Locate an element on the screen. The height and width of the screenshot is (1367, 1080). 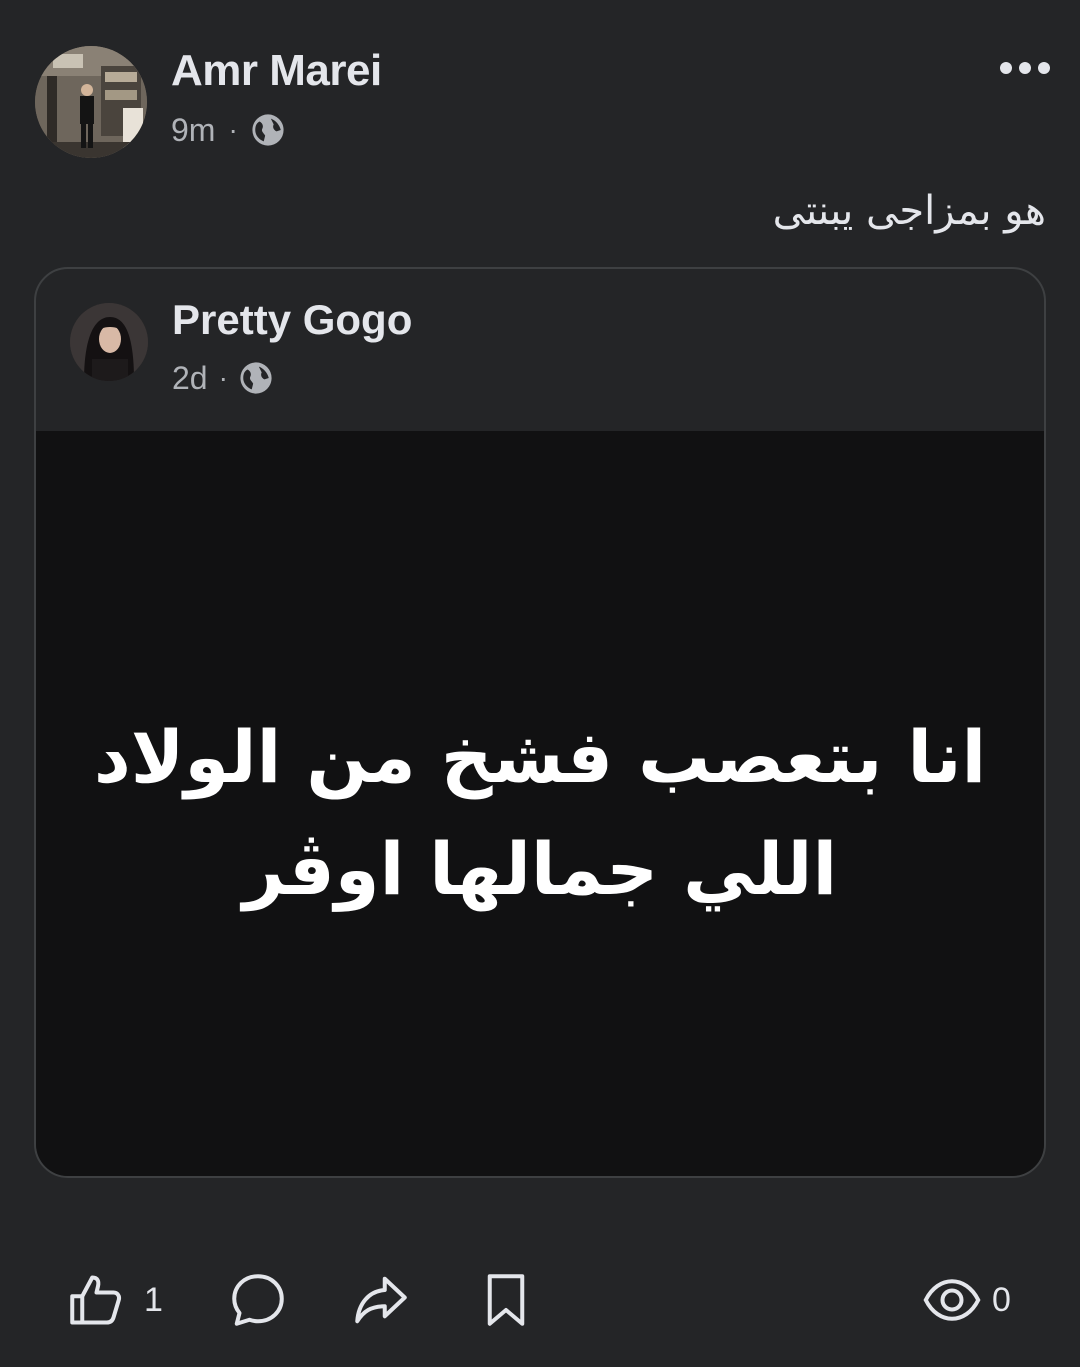
comment-button is located at coordinates (258, 1300).